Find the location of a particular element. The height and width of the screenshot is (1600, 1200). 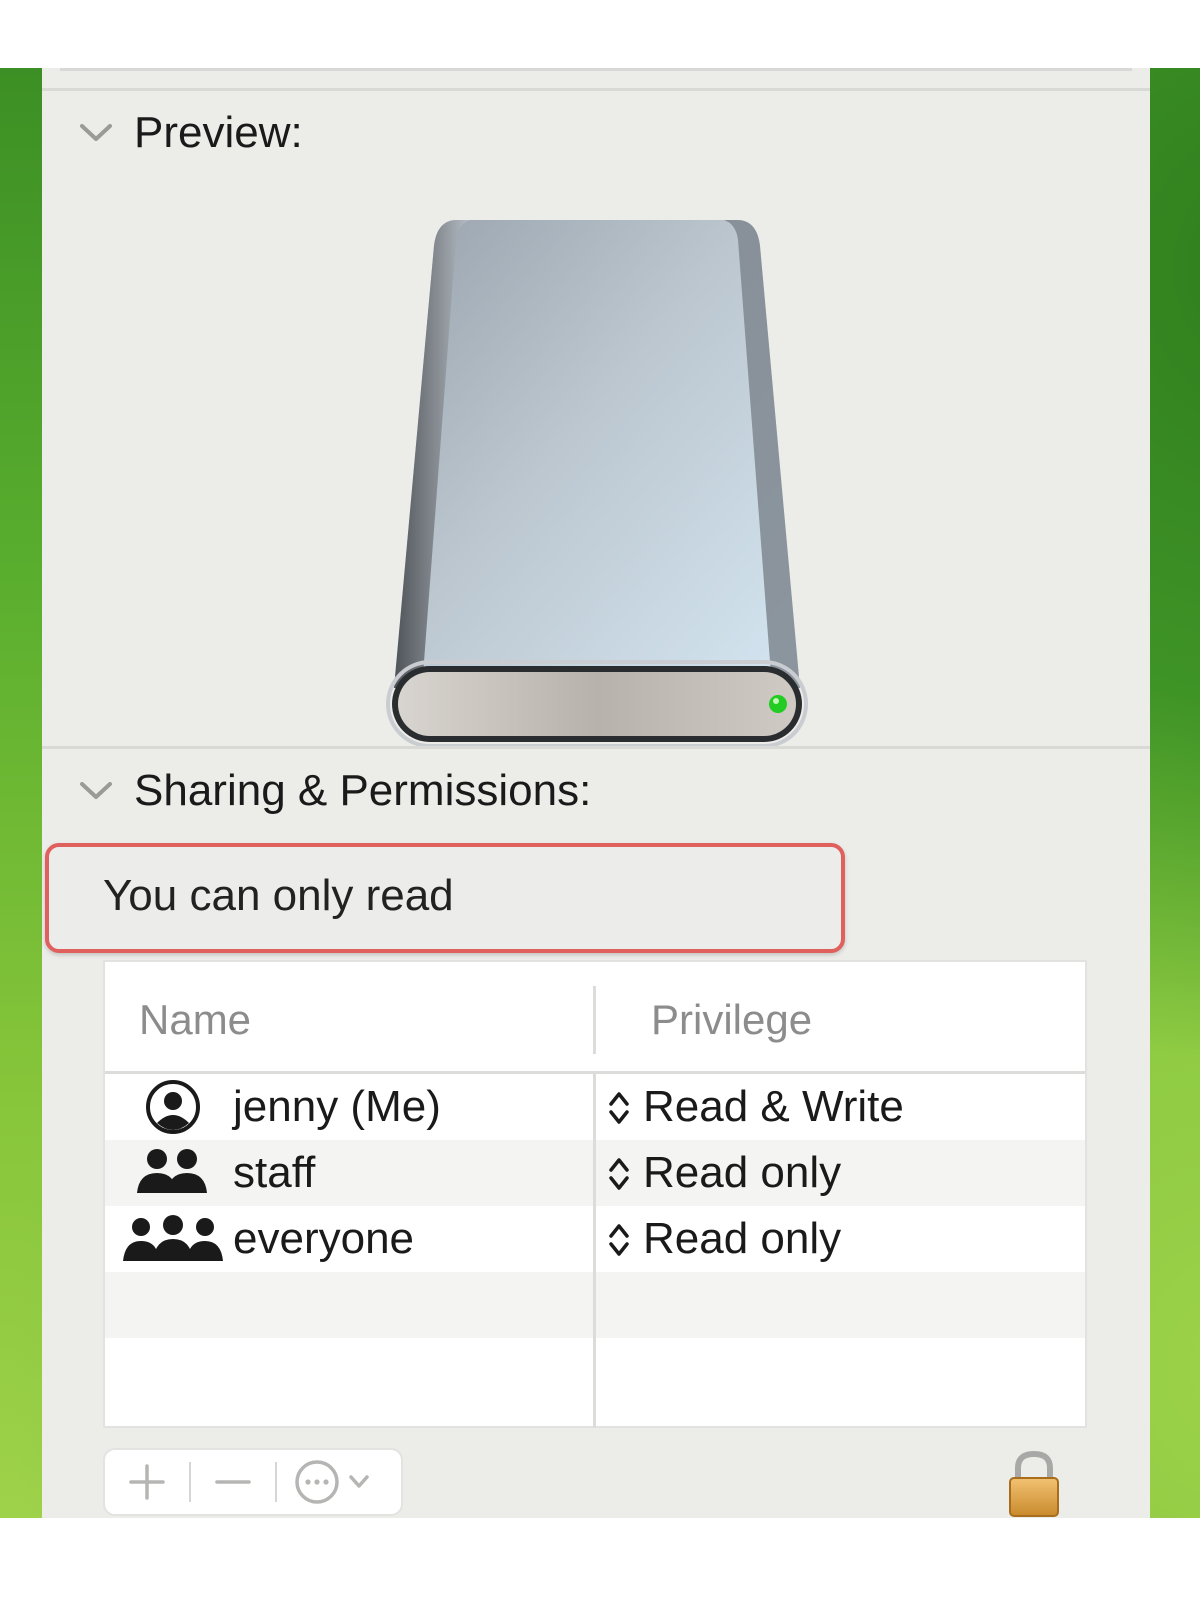

column-header-name: Name is located at coordinates (195, 1020).